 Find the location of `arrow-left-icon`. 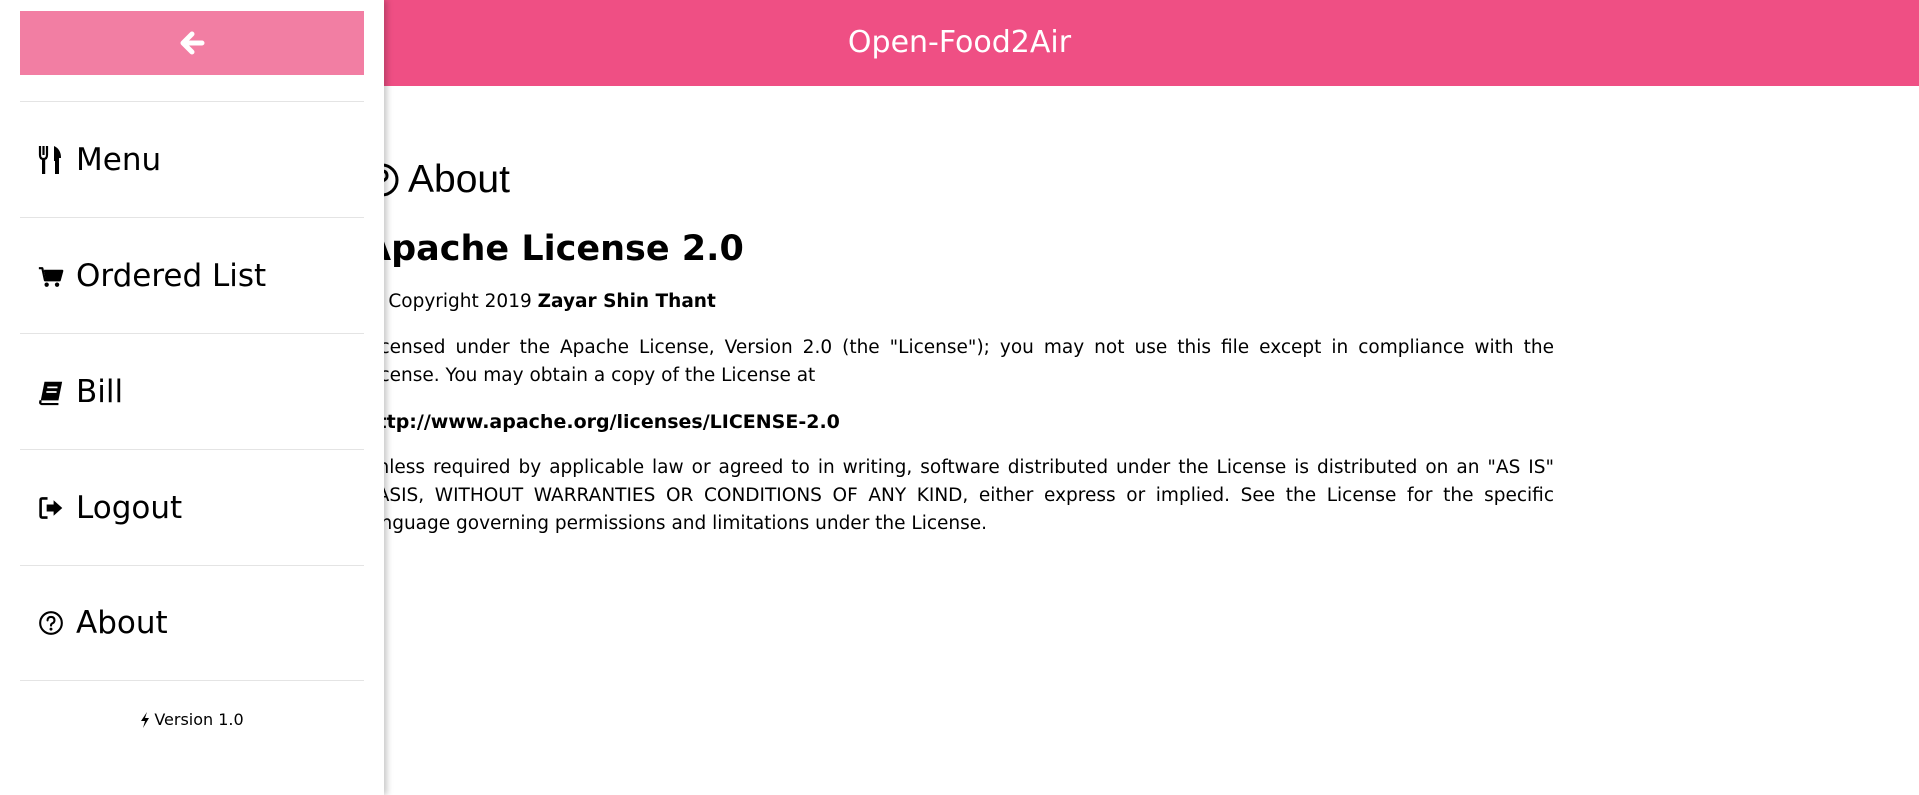

arrow-left-icon is located at coordinates (192, 43).